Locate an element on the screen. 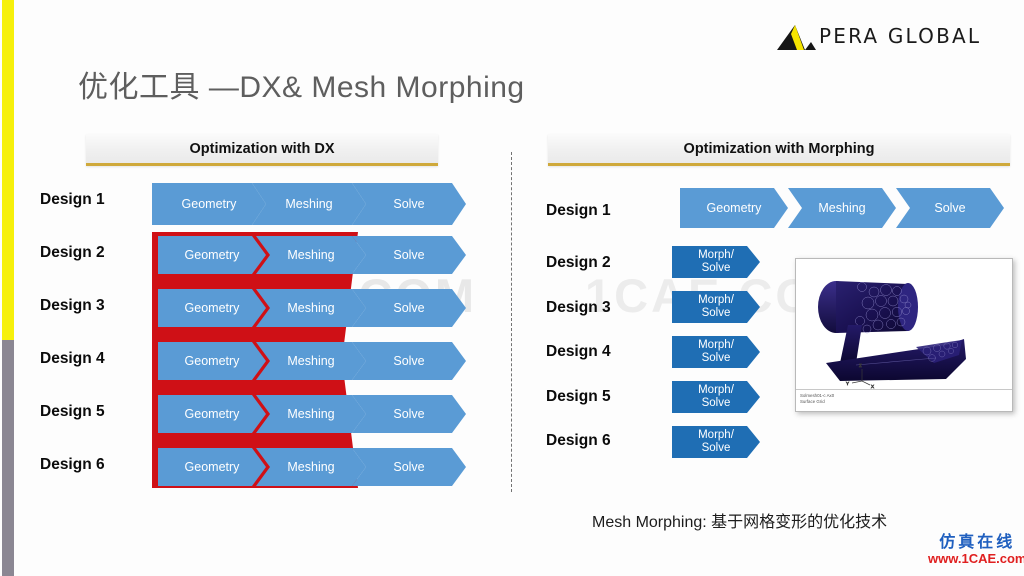  left-step-meshing-3: Meshing is located at coordinates (311, 308).